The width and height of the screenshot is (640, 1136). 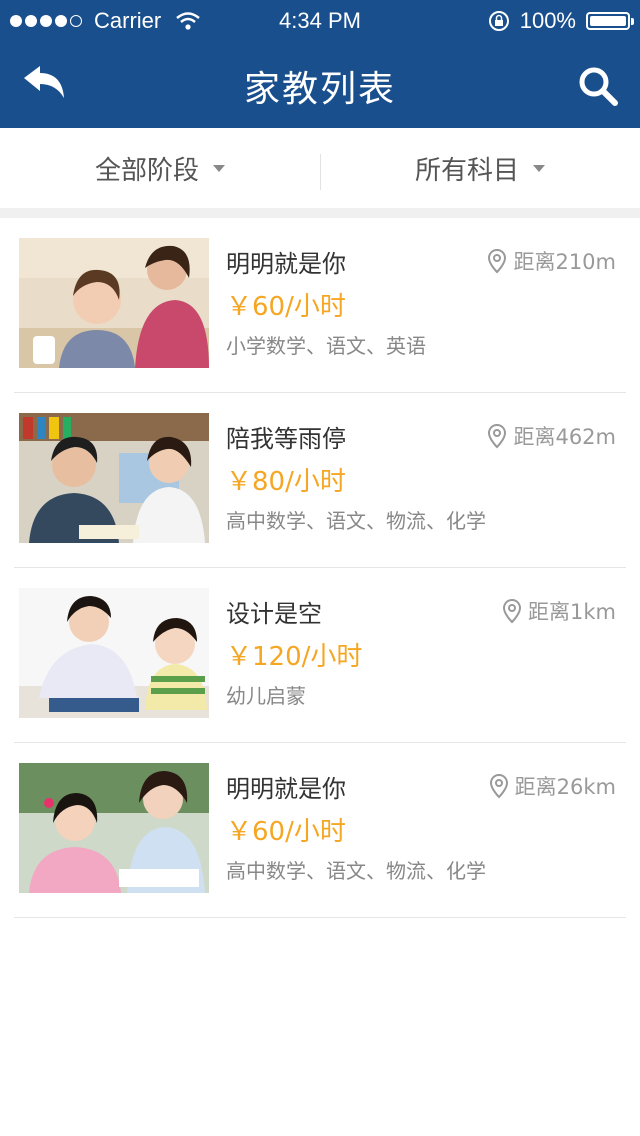 I want to click on stage-filter: 全部阶段, so click(x=160, y=168).